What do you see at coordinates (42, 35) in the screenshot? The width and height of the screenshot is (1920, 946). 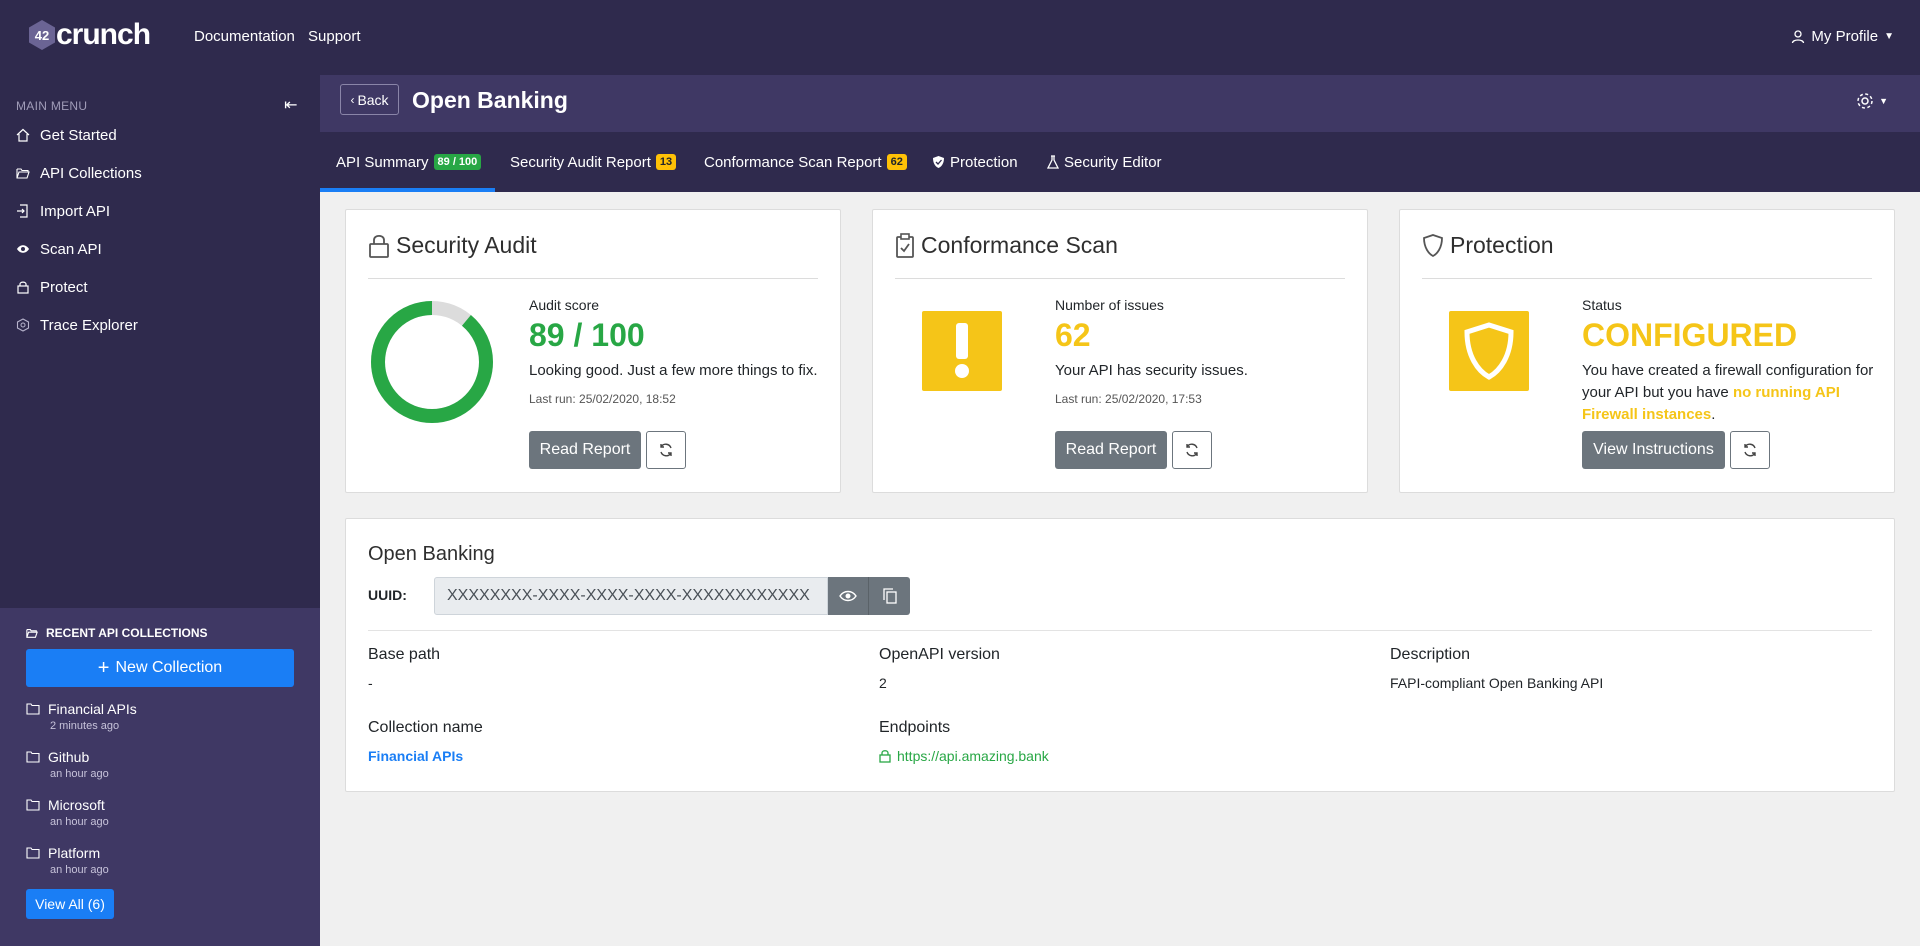 I see `logo-badge-icon: 42` at bounding box center [42, 35].